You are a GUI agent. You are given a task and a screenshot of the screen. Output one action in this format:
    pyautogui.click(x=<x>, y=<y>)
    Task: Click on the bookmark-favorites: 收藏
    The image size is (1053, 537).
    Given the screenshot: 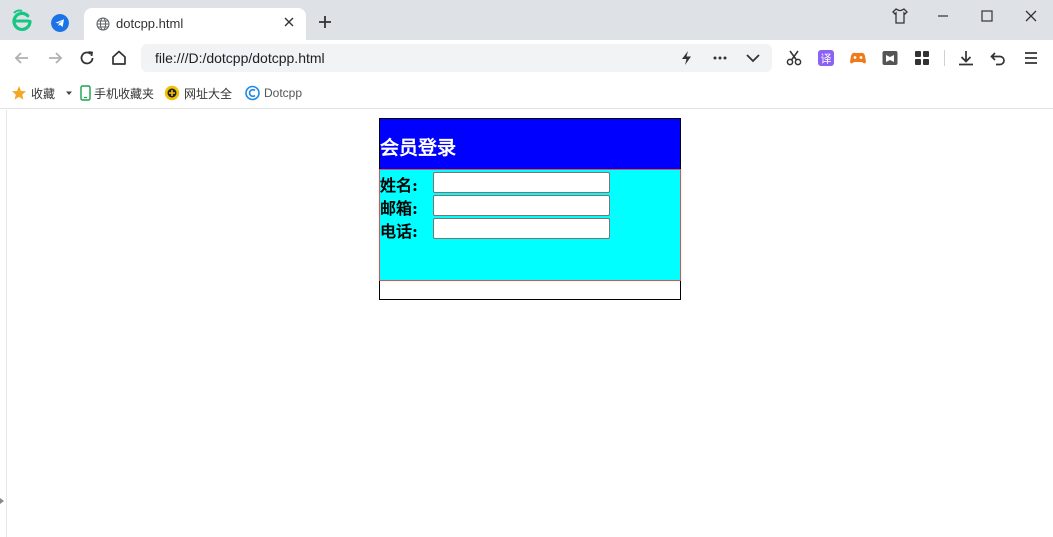 What is the action you would take?
    pyautogui.click(x=44, y=93)
    